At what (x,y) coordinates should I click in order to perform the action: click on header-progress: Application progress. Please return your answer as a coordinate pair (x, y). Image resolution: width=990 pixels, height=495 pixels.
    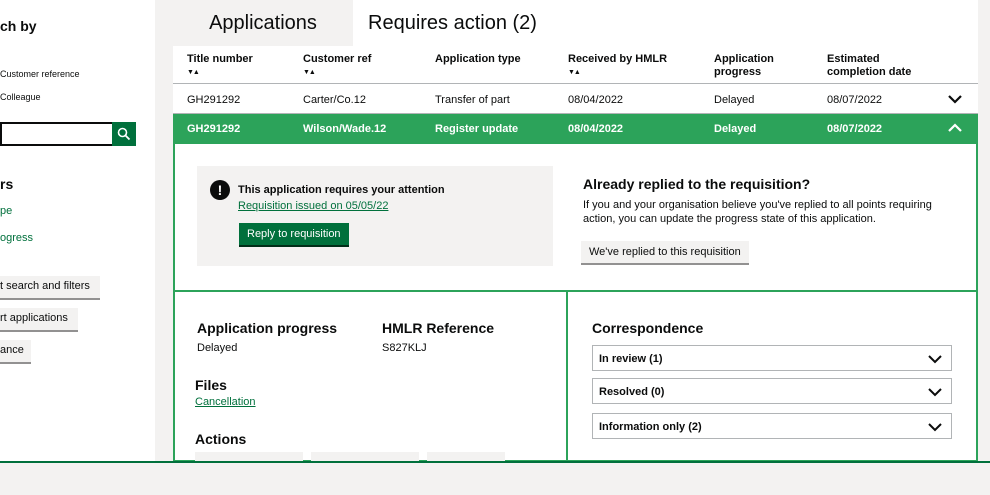
    Looking at the image, I should click on (744, 65).